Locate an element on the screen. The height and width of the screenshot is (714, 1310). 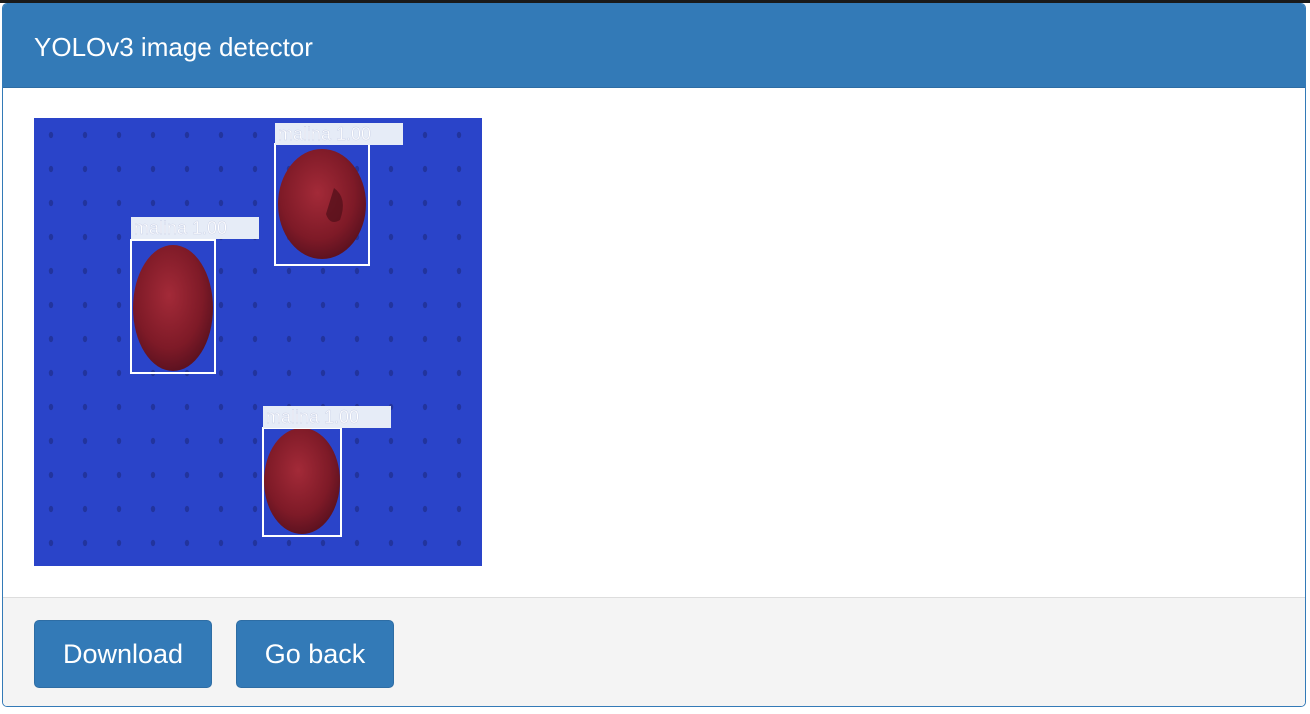
download-button: Download is located at coordinates (123, 654).